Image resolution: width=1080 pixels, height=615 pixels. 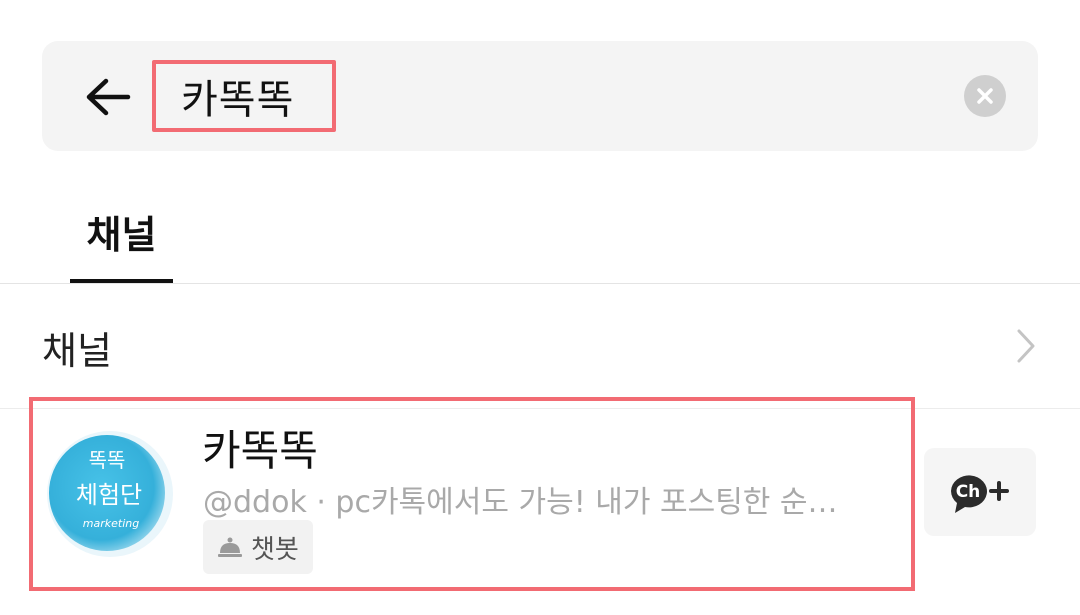 I want to click on back-button, so click(x=108, y=97).